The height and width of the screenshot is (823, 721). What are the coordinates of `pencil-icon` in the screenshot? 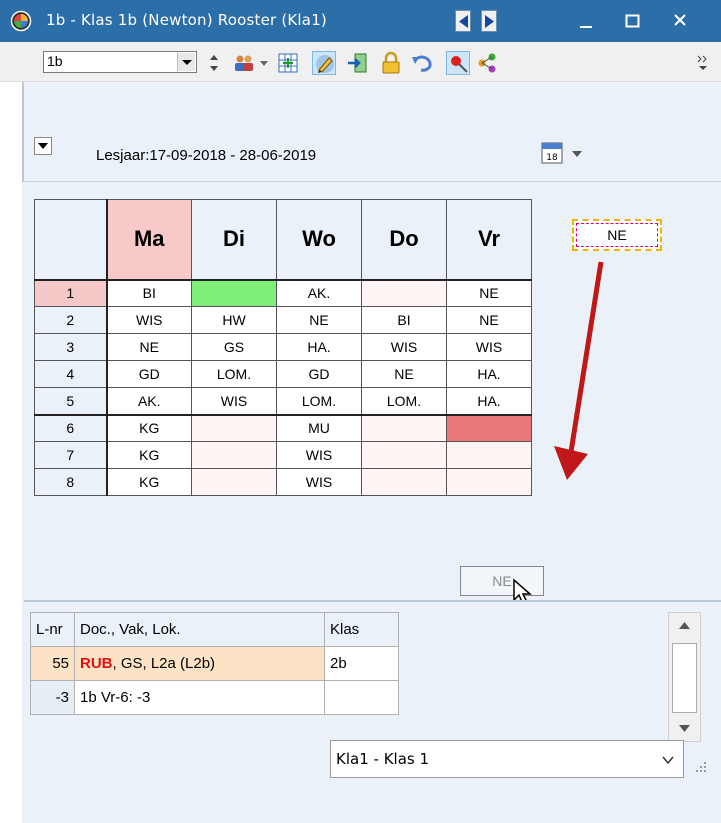 It's located at (325, 64).